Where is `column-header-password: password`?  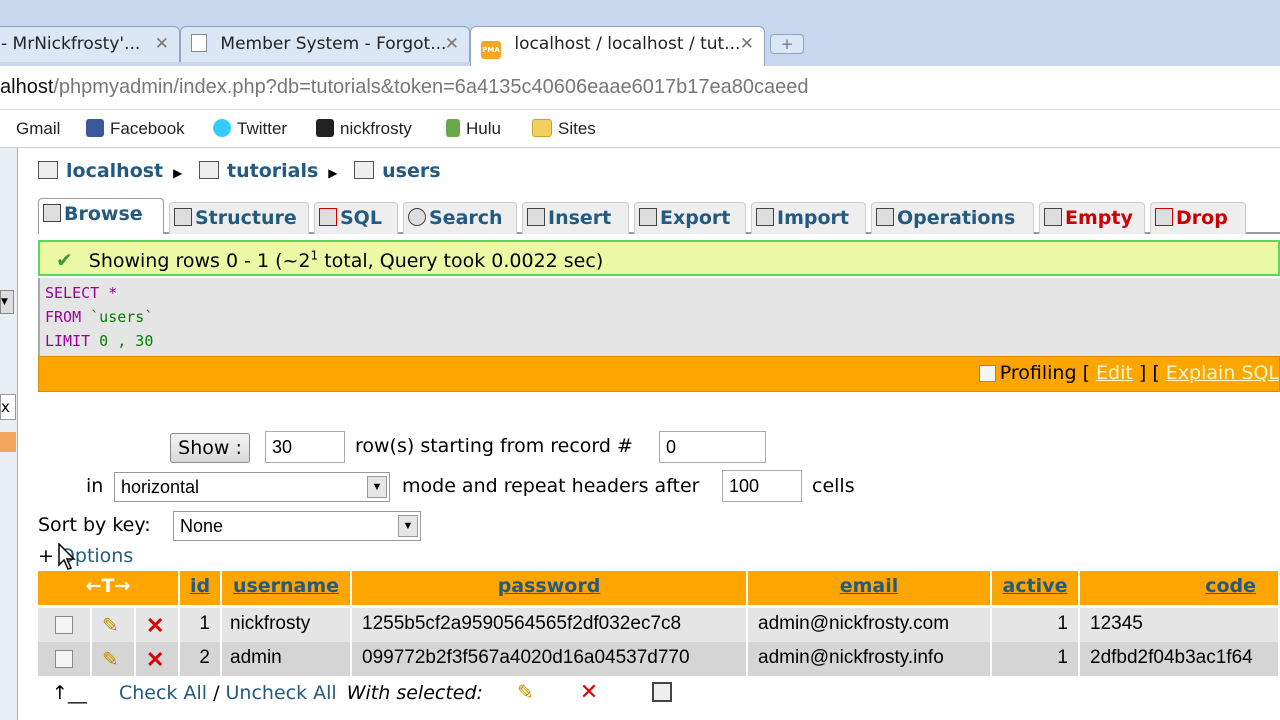
column-header-password: password is located at coordinates (550, 588).